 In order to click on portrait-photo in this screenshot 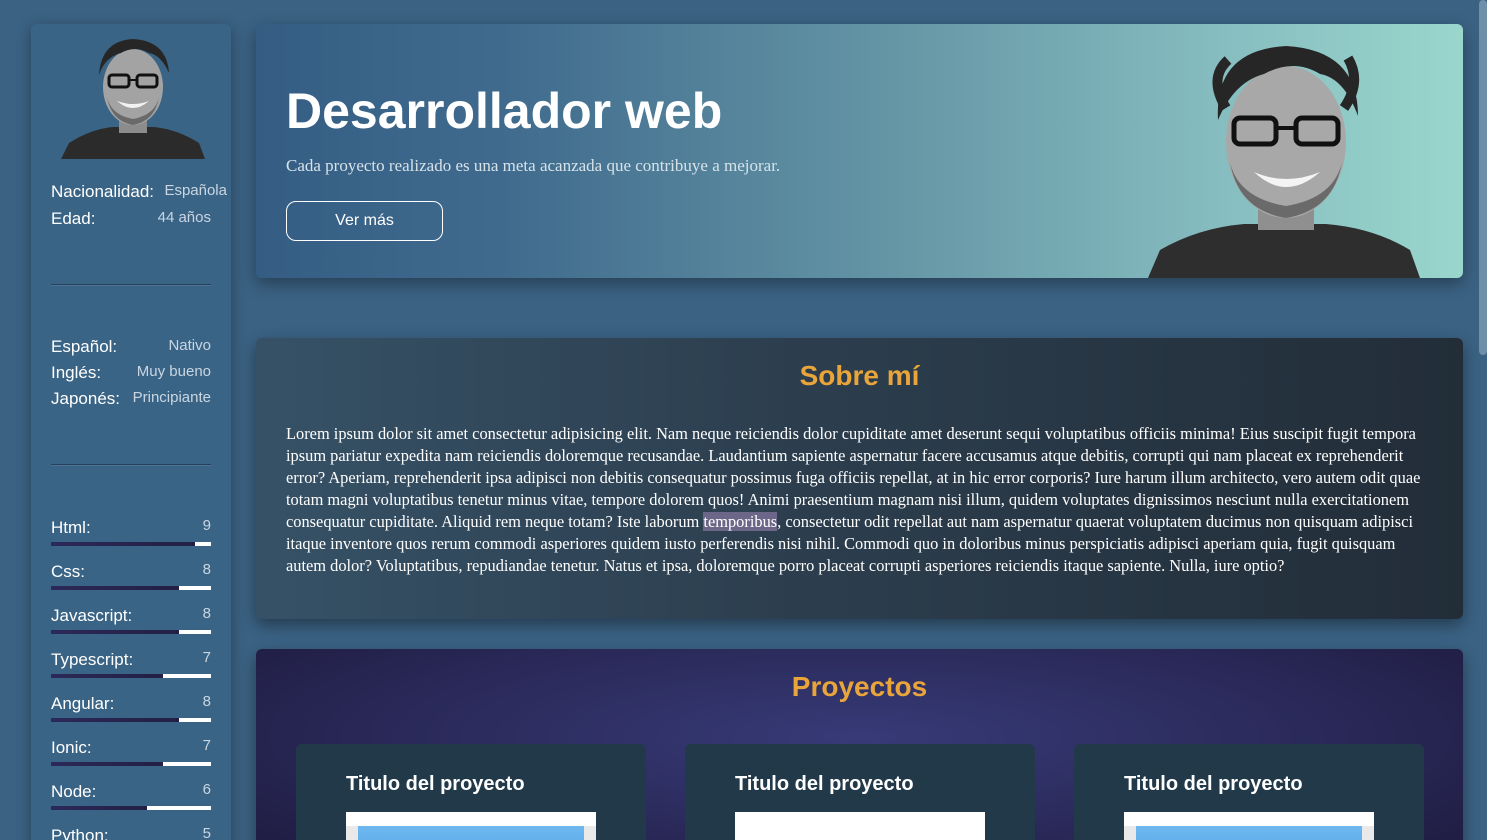, I will do `click(1284, 162)`.